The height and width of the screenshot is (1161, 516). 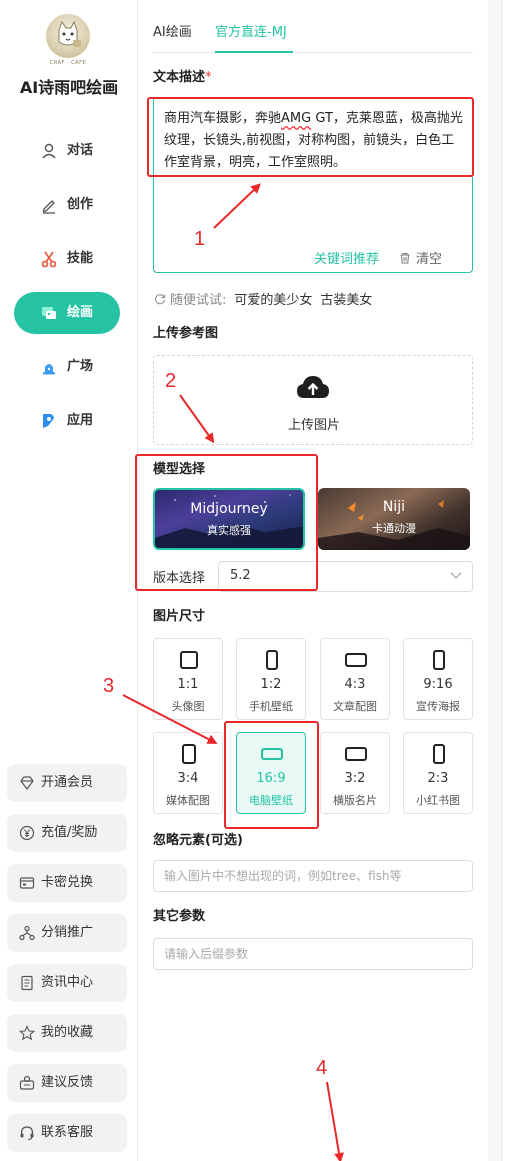 I want to click on sidebar-button-label: 分销推广, so click(x=67, y=932).